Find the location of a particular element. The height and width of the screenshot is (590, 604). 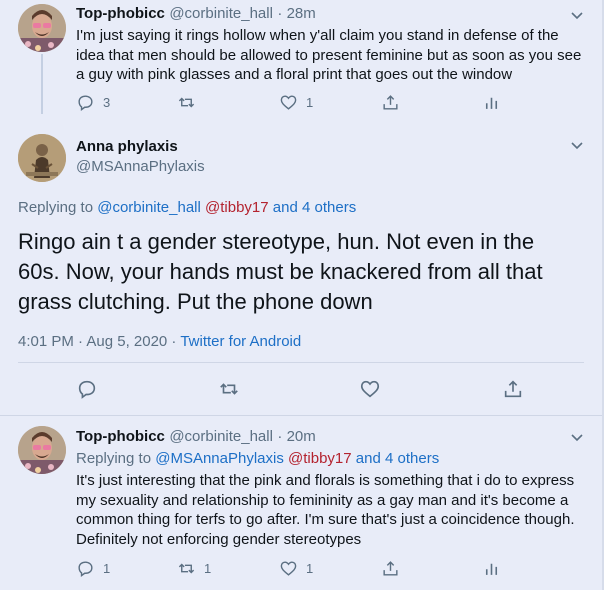

reply-button is located at coordinates (87, 389).